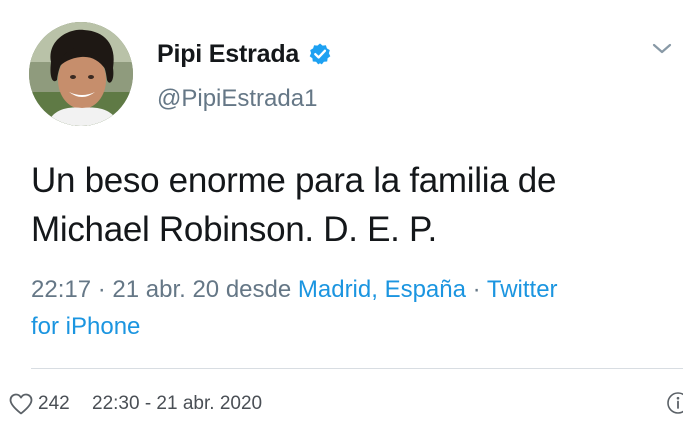  Describe the element at coordinates (177, 404) in the screenshot. I see `embed-timestamp: 22:30 - 21 abr. 2020` at that location.